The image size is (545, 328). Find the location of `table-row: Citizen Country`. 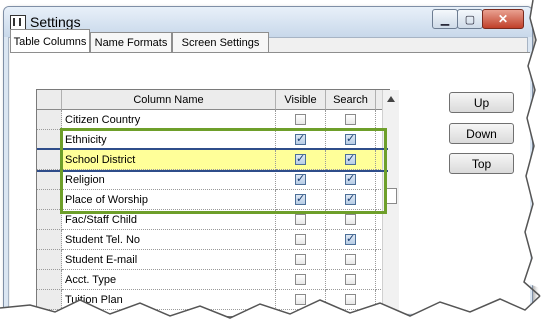

table-row: Citizen Country is located at coordinates (213, 120).